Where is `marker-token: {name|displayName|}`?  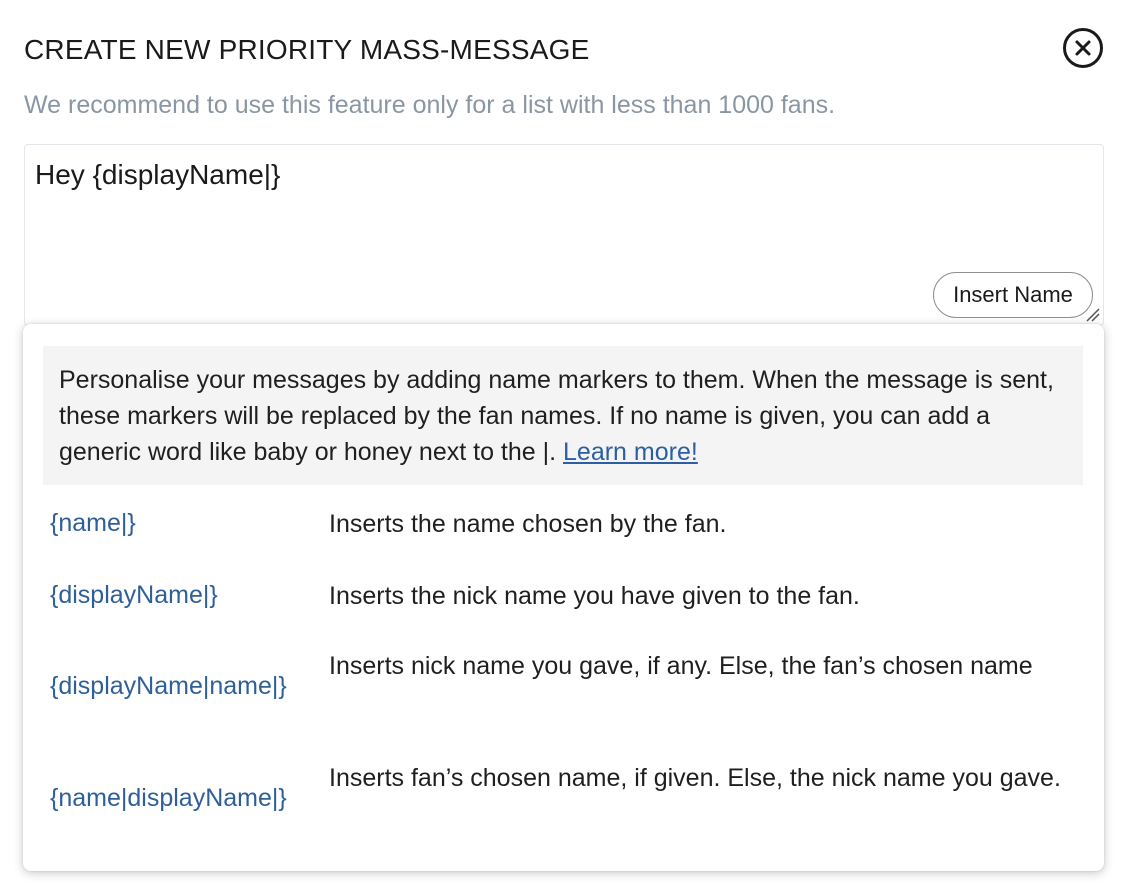 marker-token: {name|displayName|} is located at coordinates (168, 798).